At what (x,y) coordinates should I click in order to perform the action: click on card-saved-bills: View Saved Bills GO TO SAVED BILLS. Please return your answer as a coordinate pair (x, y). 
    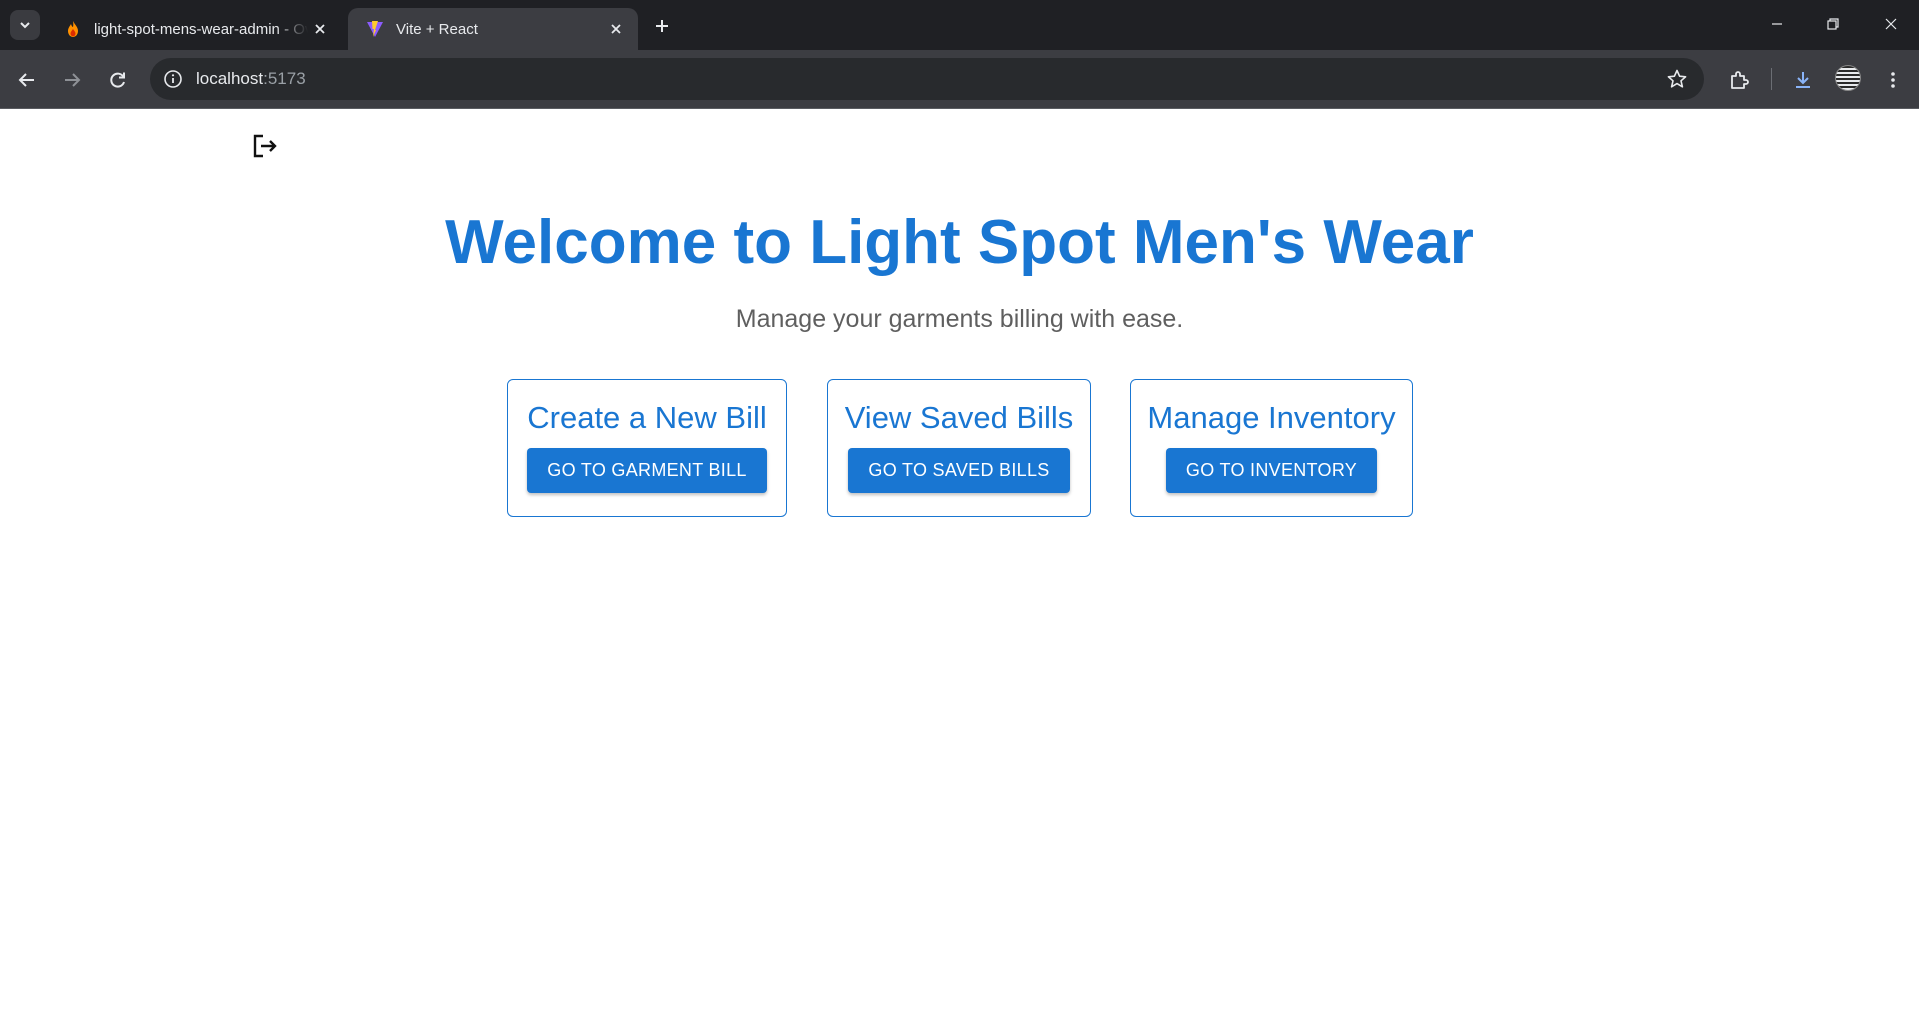
    Looking at the image, I should click on (959, 448).